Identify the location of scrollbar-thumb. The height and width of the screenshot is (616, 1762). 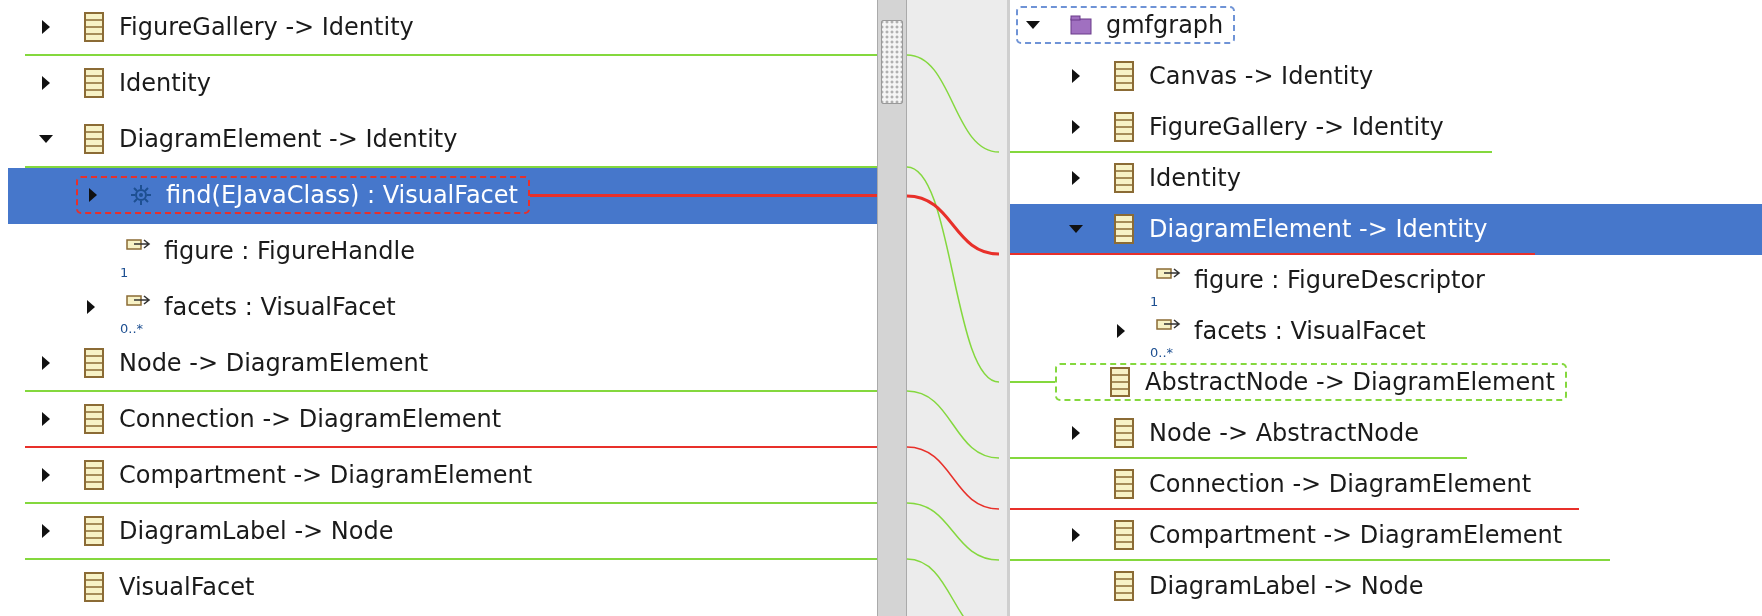
(892, 62).